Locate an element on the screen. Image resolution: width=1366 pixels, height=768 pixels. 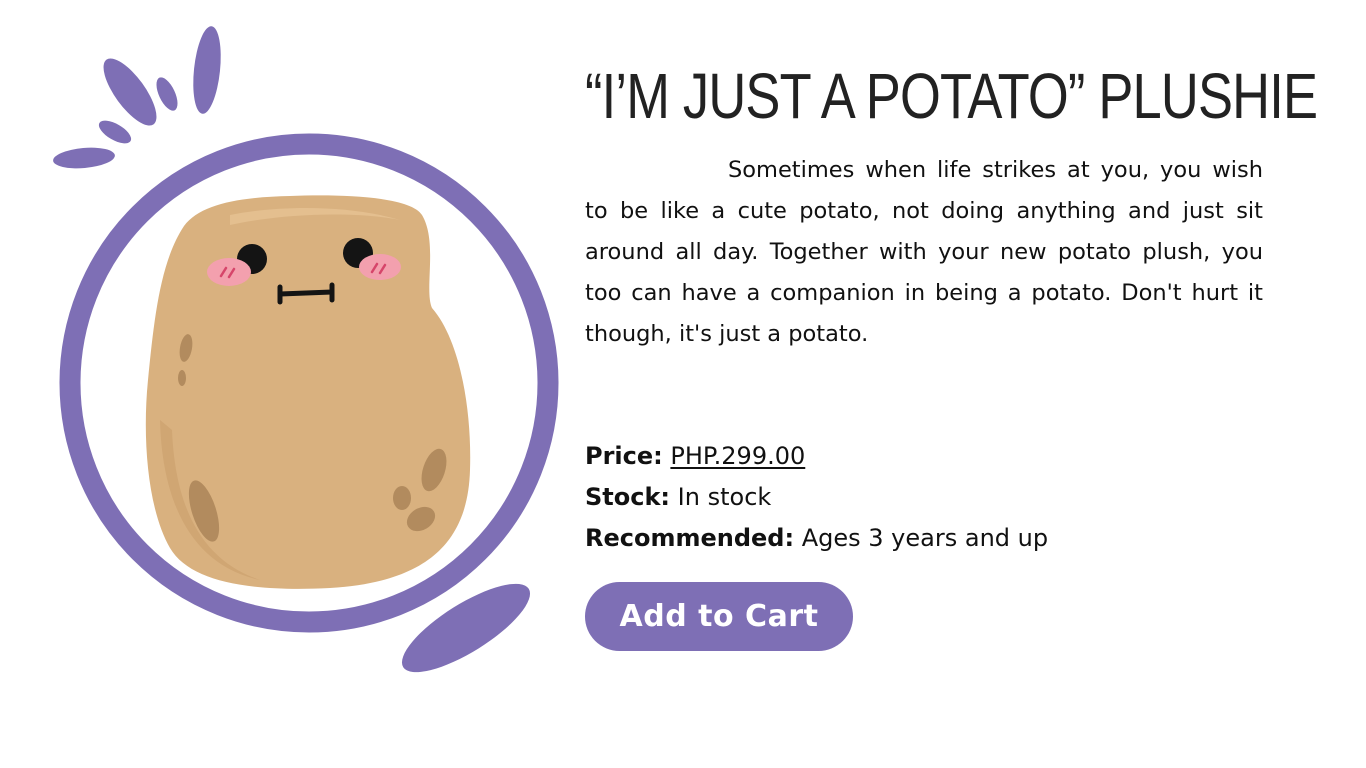
left-blush is located at coordinates (229, 272).